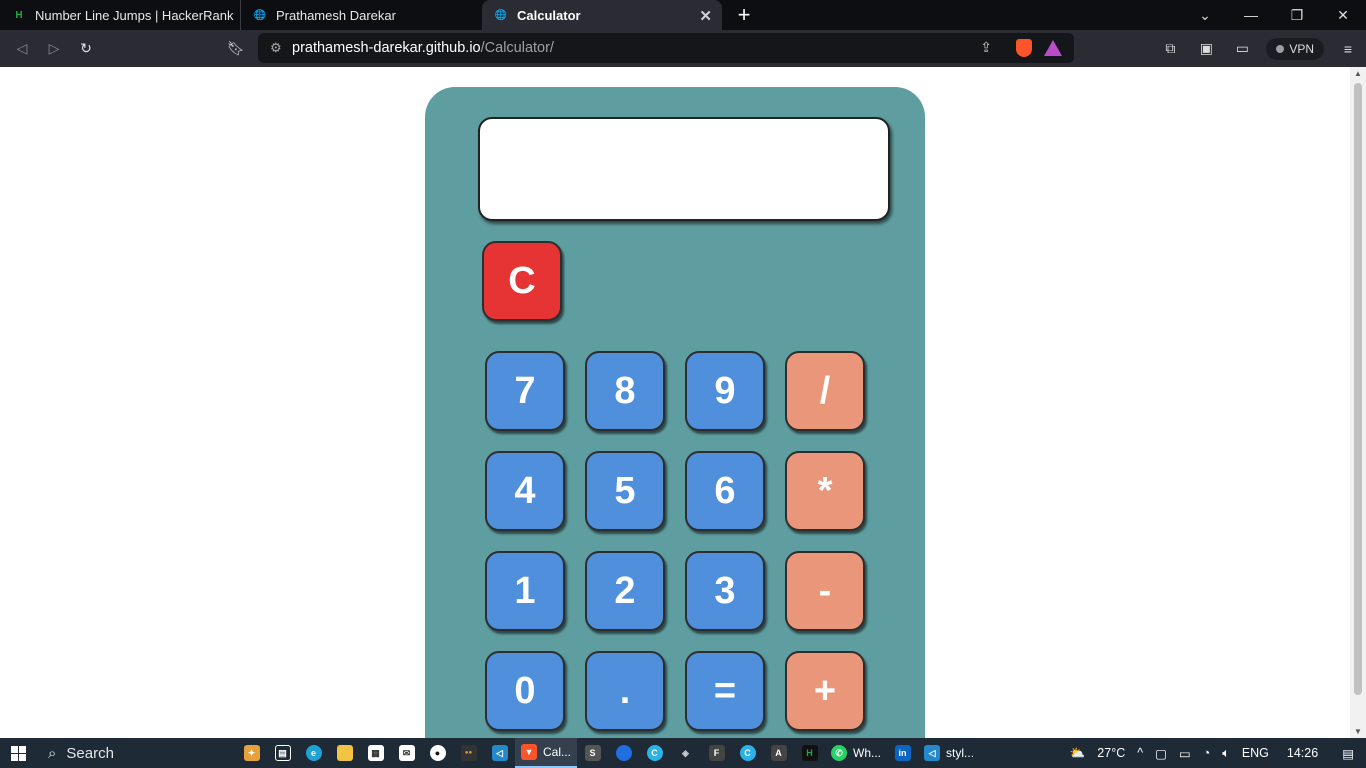  What do you see at coordinates (1348, 753) in the screenshot?
I see `notifications-icon: ▤` at bounding box center [1348, 753].